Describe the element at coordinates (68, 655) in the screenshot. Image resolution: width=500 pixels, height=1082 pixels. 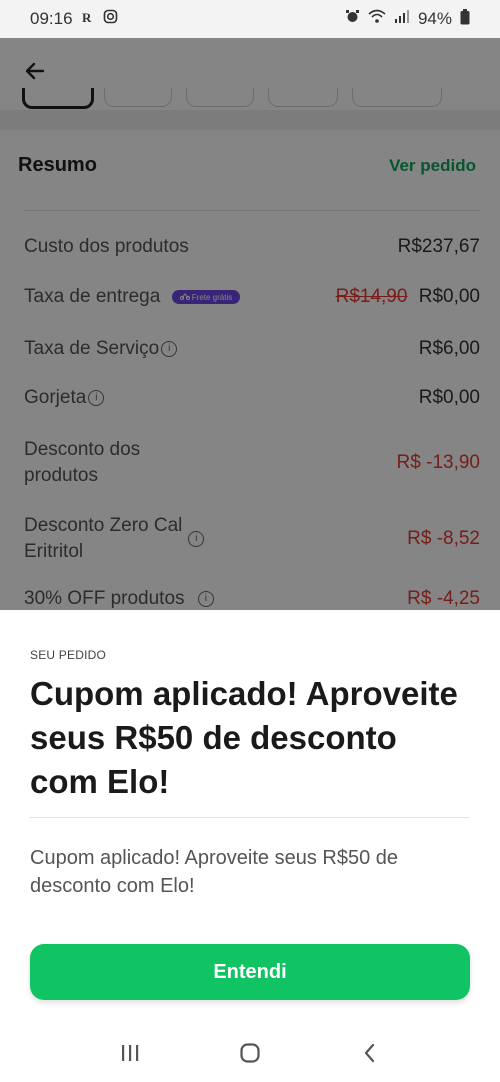
I see `sheet-label: SEU PEDIDO` at that location.